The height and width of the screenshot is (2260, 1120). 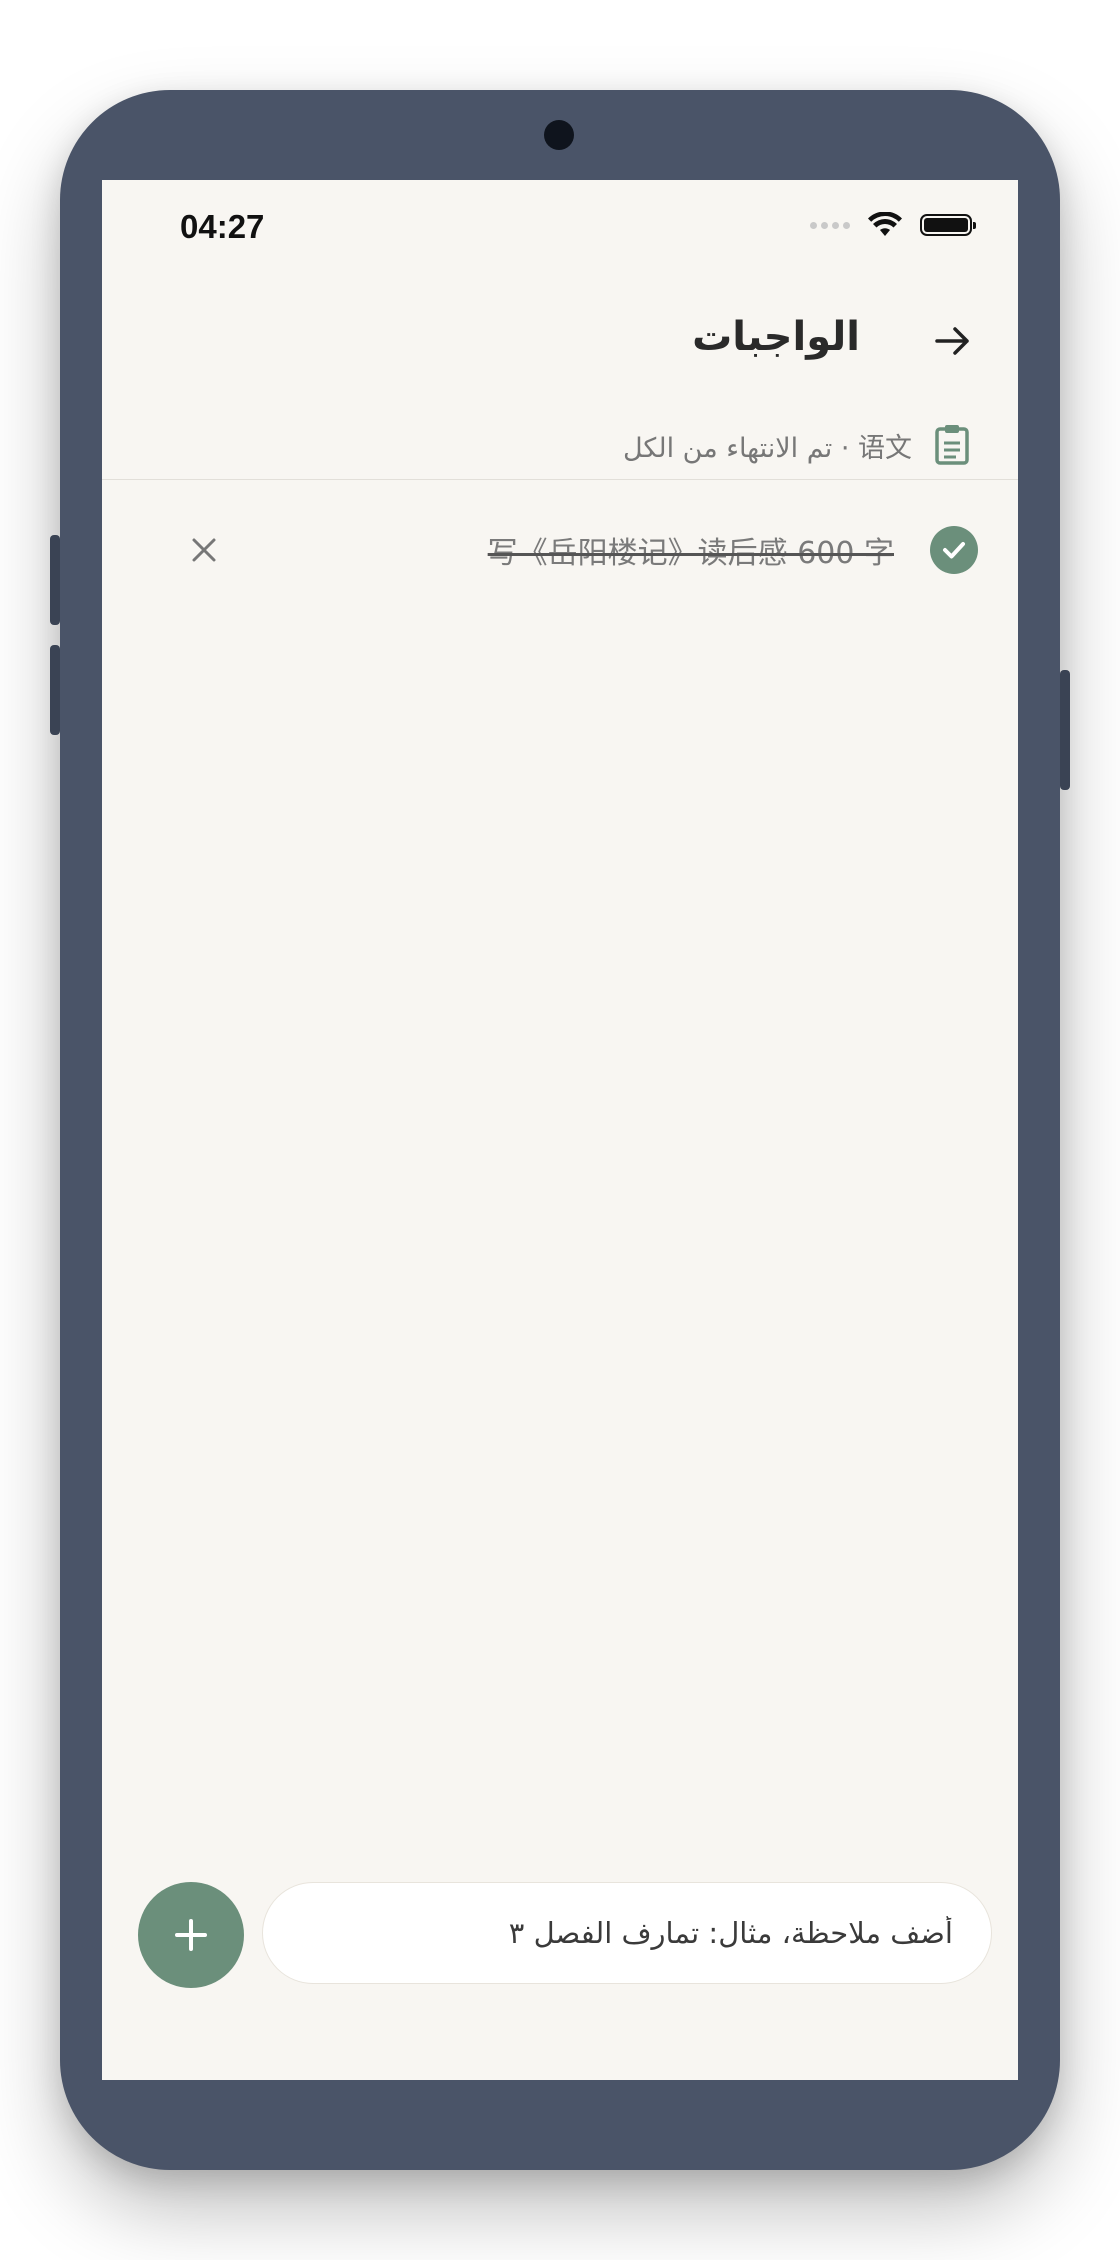 I want to click on status-time: 04:27, so click(x=222, y=226).